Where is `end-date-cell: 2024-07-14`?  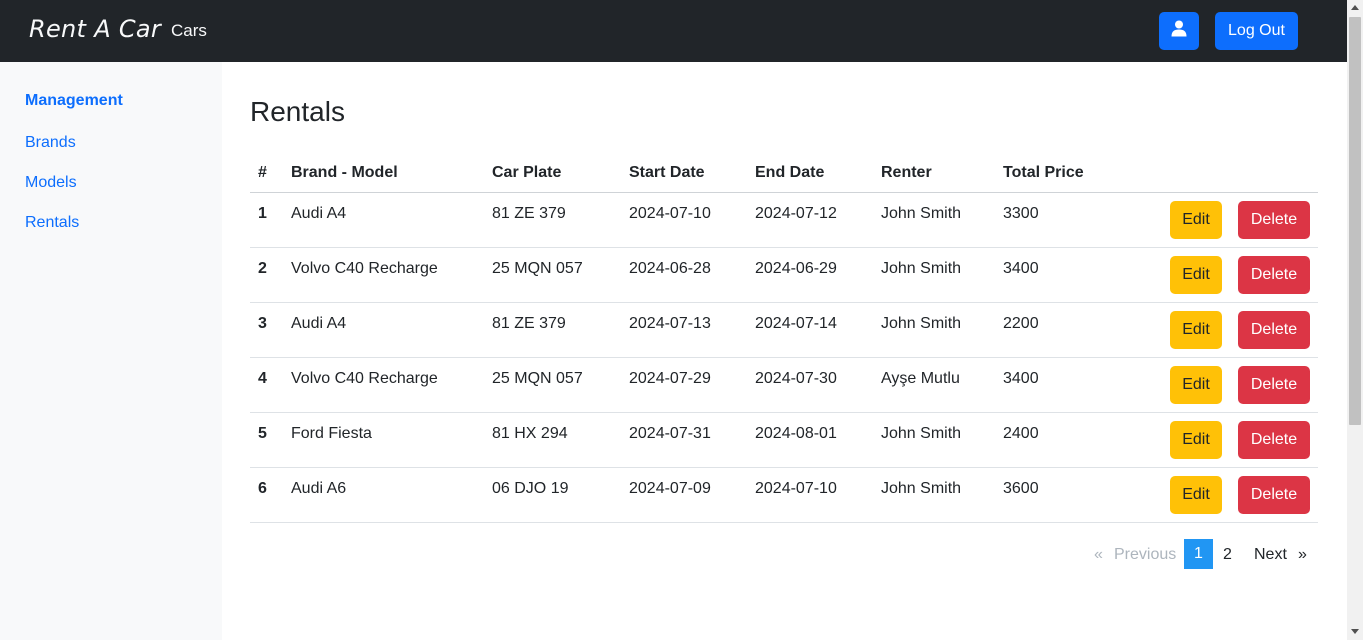
end-date-cell: 2024-07-14 is located at coordinates (796, 323).